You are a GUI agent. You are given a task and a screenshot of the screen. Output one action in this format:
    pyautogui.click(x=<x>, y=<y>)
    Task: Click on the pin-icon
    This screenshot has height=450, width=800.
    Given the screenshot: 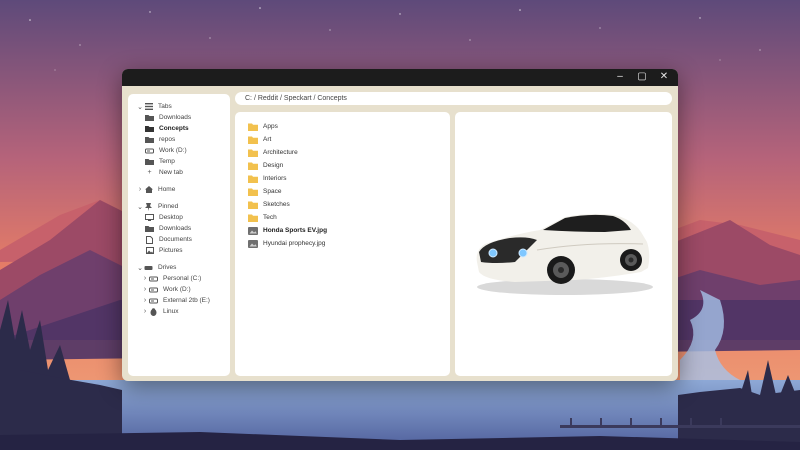 What is the action you would take?
    pyautogui.click(x=148, y=206)
    